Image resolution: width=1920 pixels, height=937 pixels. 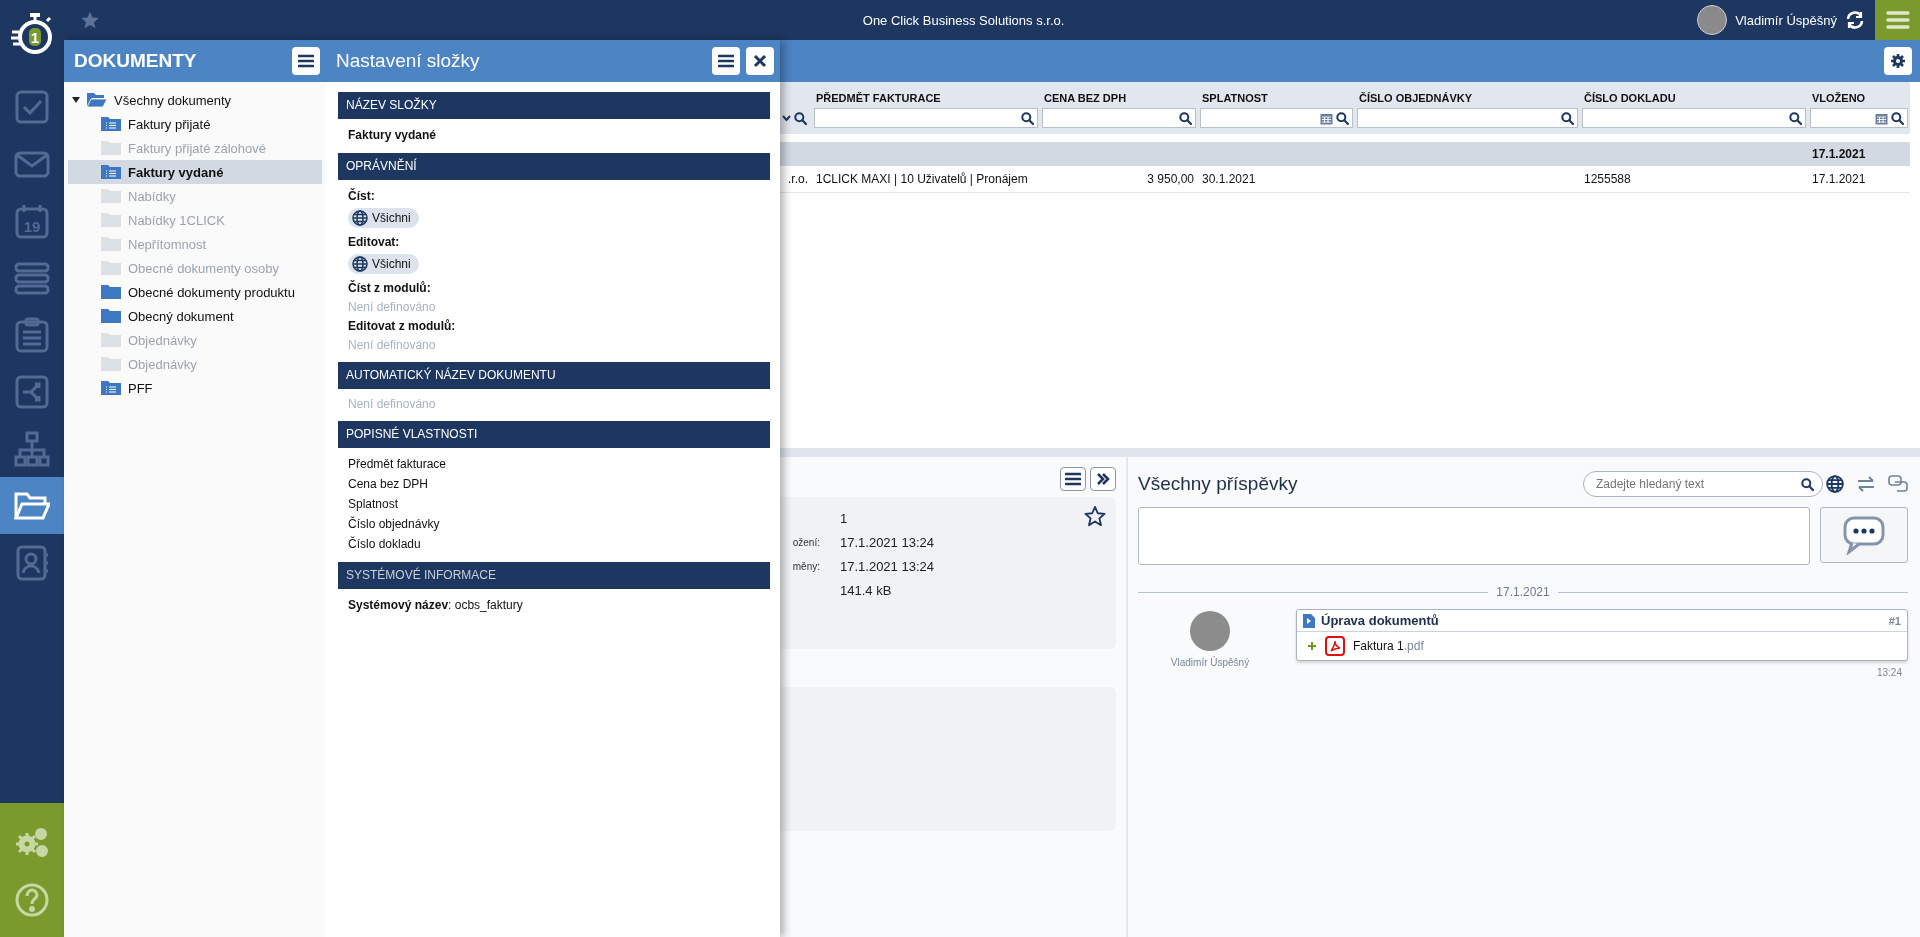 I want to click on post-title: Úprava dokumentů, so click(x=1380, y=620).